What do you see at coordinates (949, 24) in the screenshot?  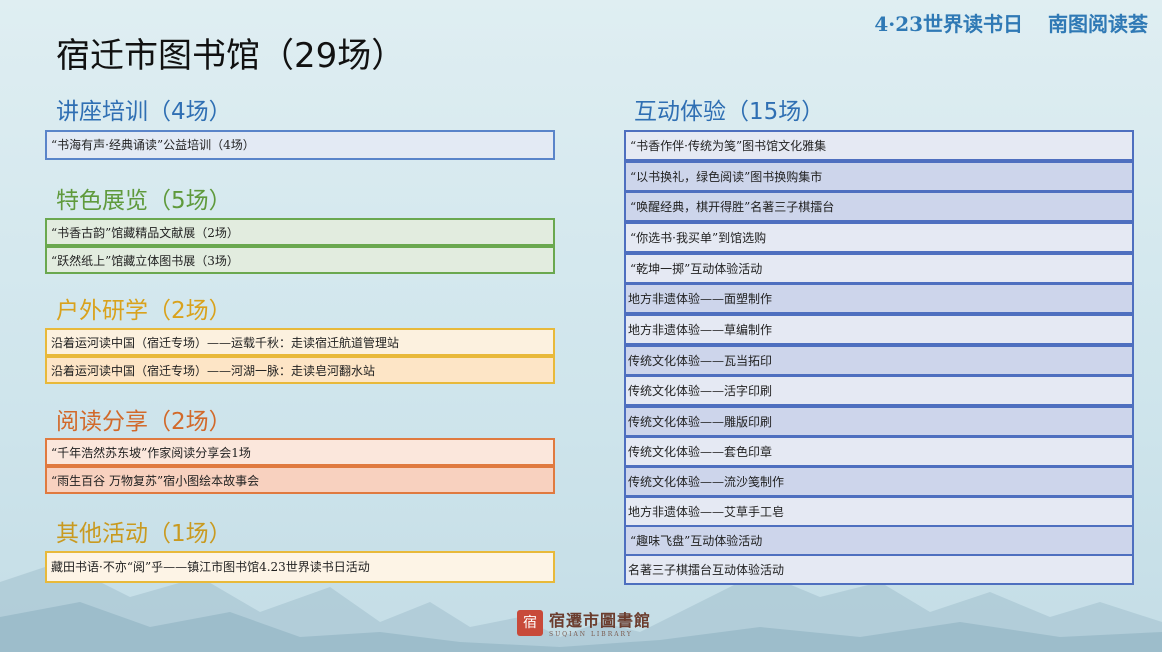 I see `banner-date-event: 4·23世界读书日` at bounding box center [949, 24].